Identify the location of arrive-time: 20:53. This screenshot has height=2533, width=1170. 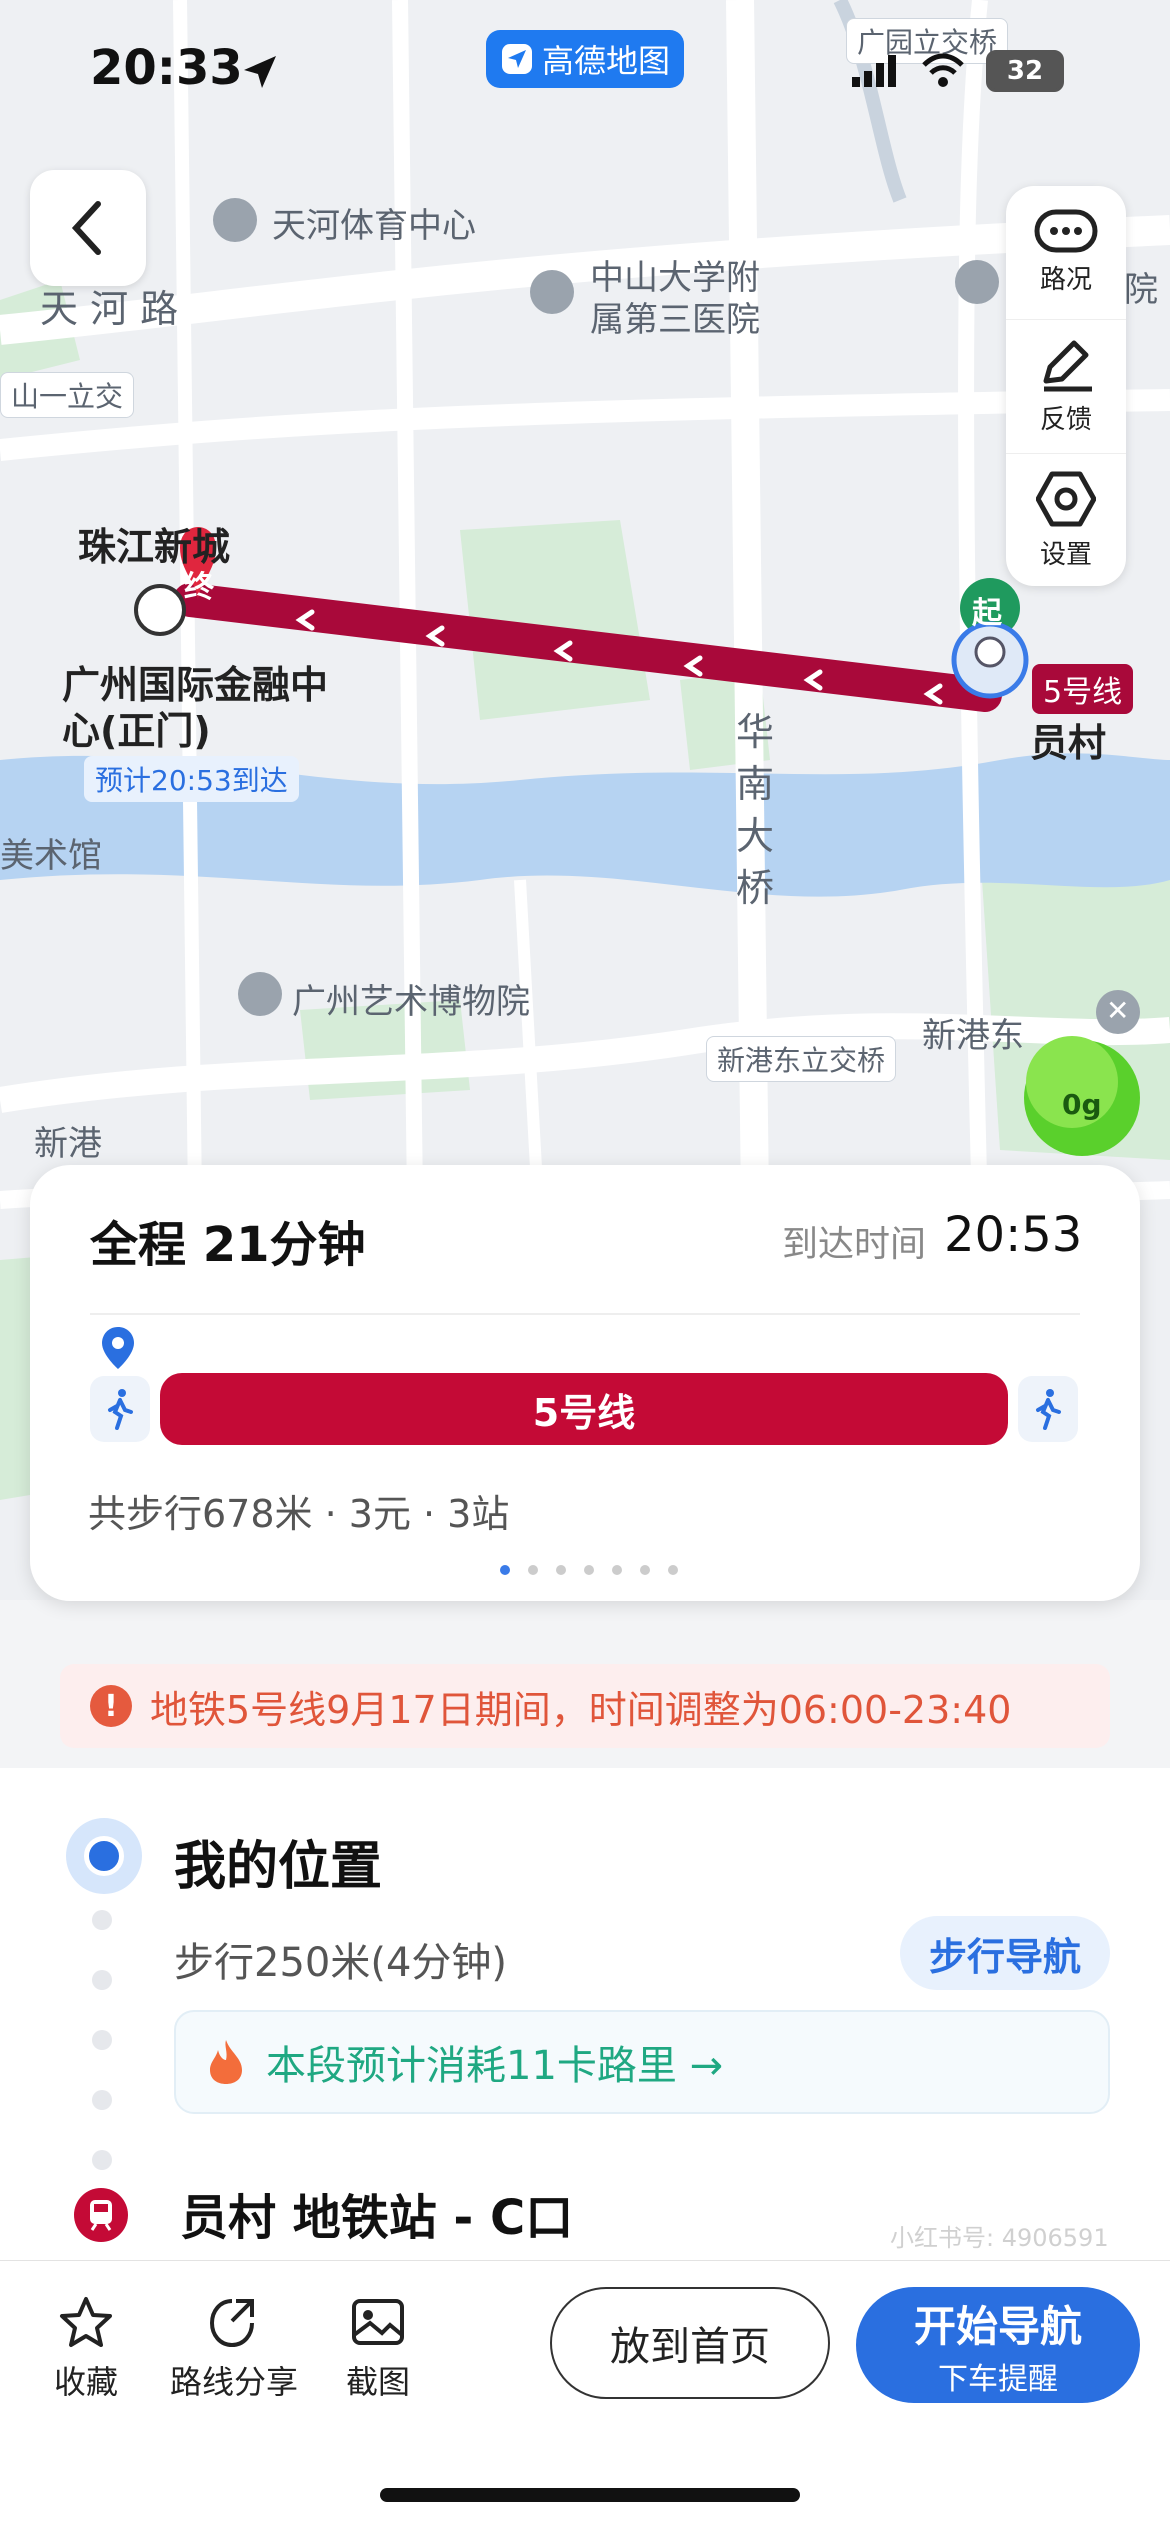
(1013, 1235).